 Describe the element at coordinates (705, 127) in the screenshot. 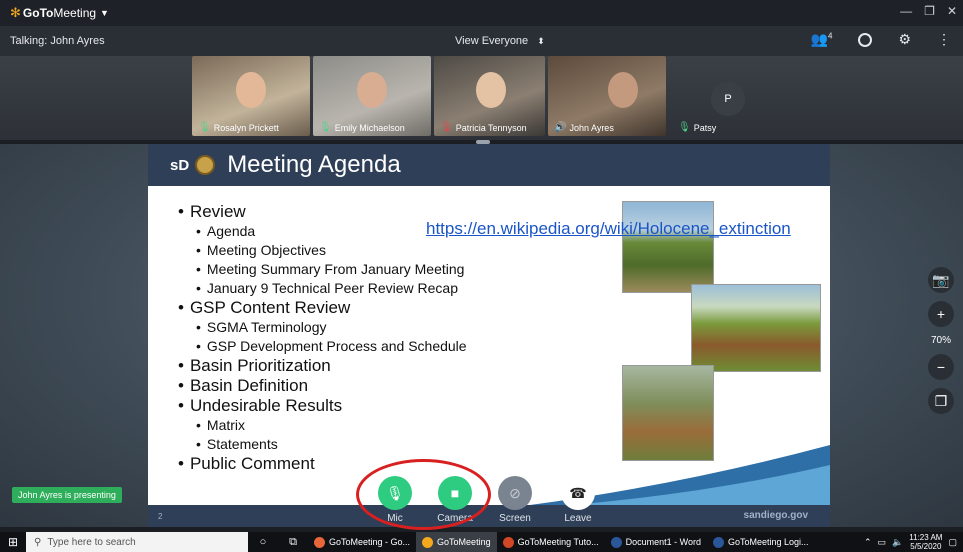

I see `participant-name: Patsy` at that location.